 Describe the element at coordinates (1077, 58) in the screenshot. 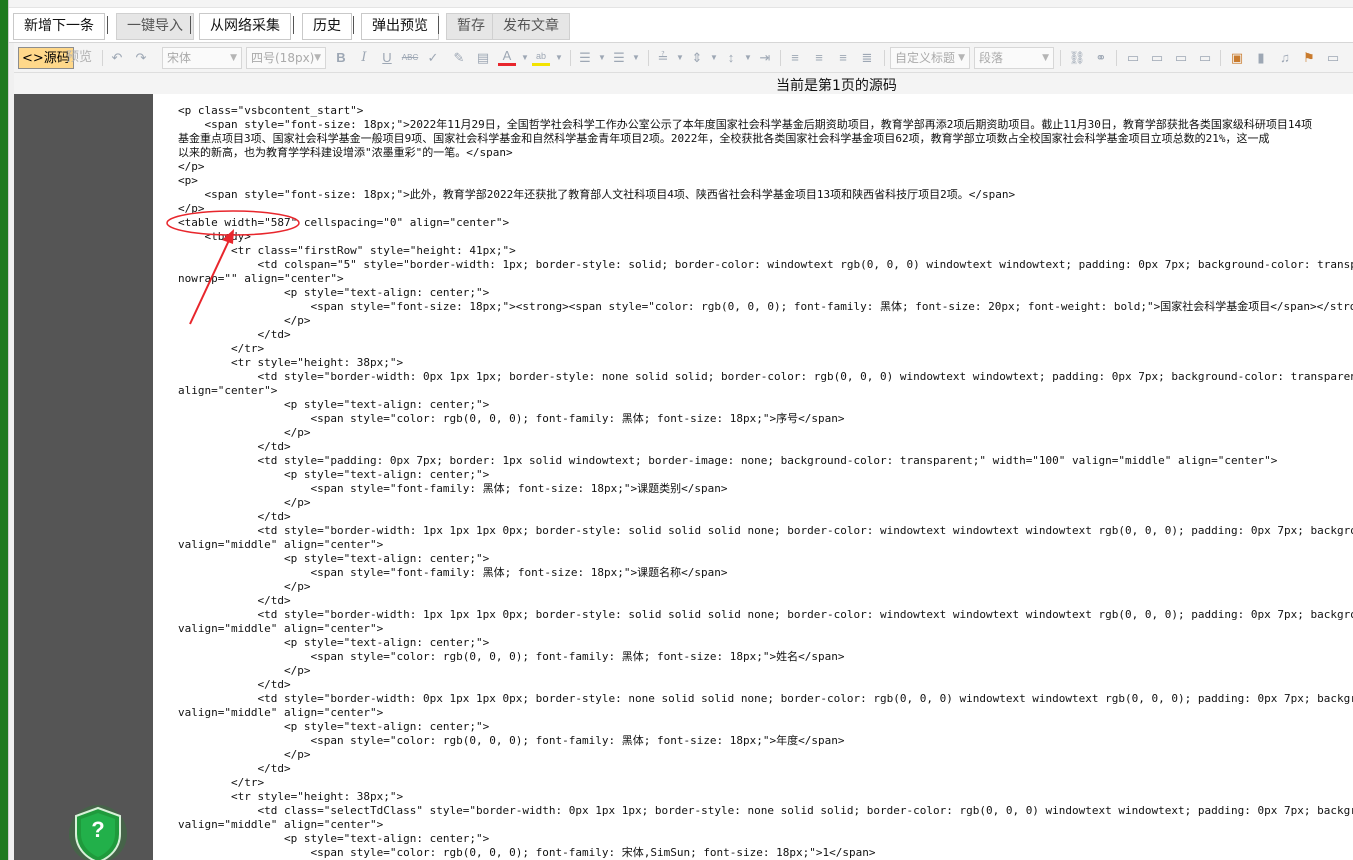

I see `link-icon: ⛓` at that location.